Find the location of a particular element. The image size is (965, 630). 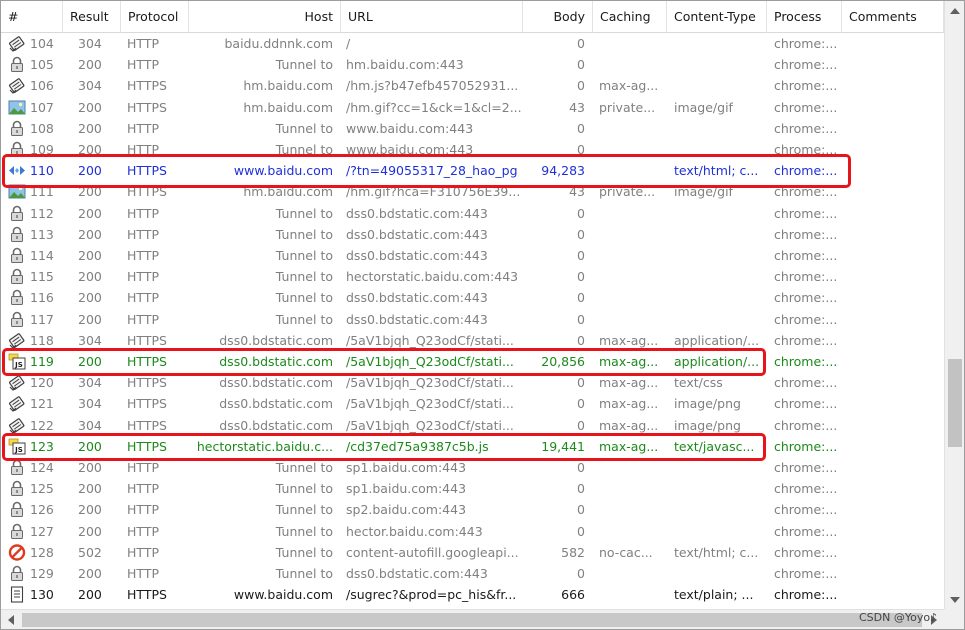

cached-response-icon is located at coordinates (17, 86).